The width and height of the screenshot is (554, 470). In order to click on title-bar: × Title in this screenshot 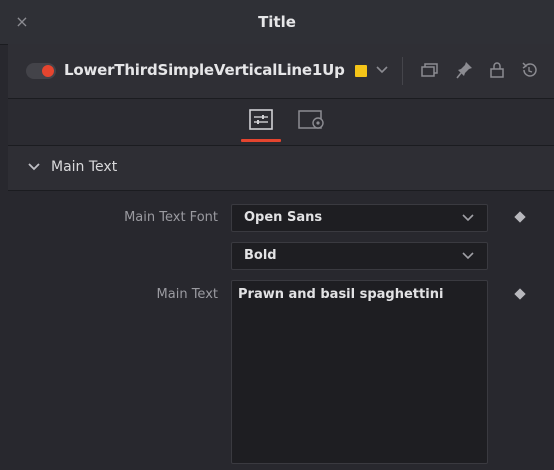, I will do `click(277, 22)`.